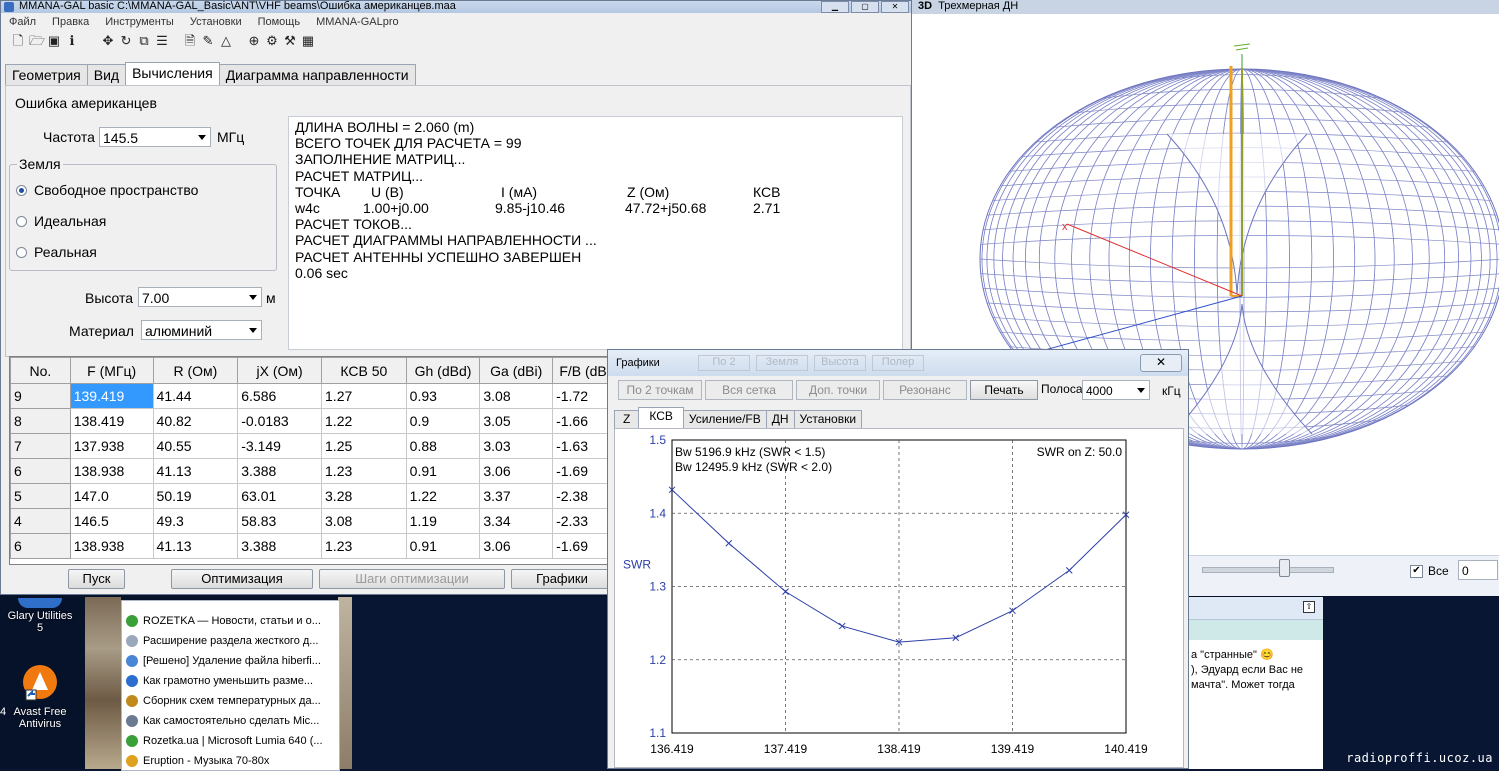 The width and height of the screenshot is (1499, 771). What do you see at coordinates (895, 7) in the screenshot?
I see `close-button: ✕` at bounding box center [895, 7].